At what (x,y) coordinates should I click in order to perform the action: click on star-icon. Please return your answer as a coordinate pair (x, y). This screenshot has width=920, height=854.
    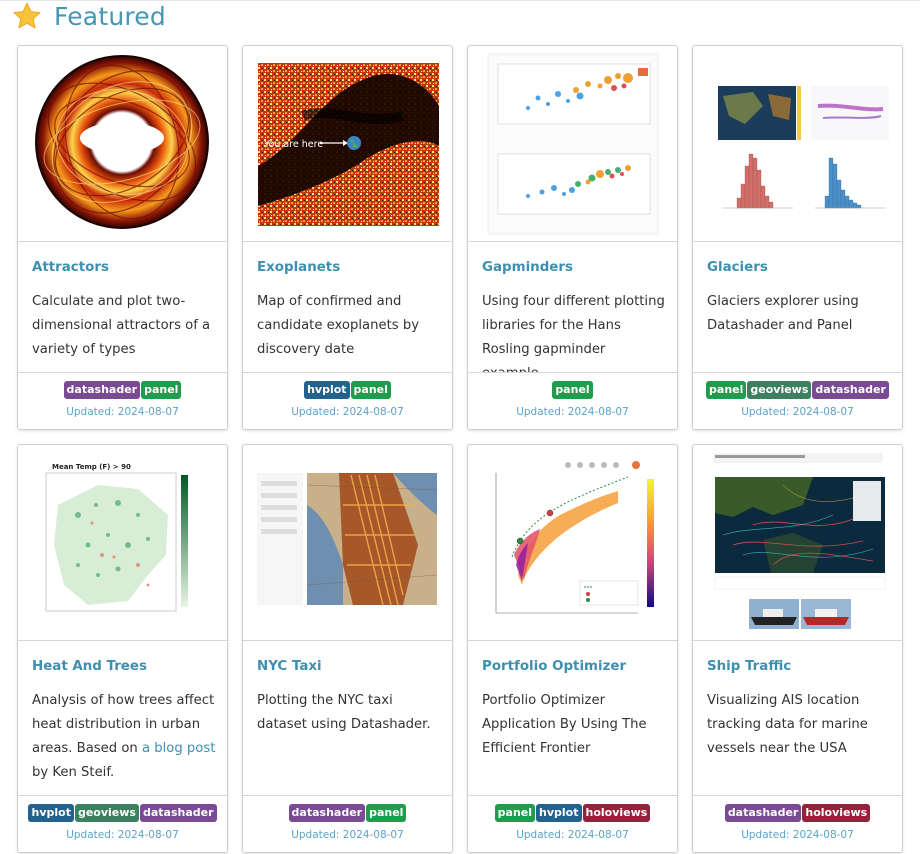
    Looking at the image, I should click on (27, 15).